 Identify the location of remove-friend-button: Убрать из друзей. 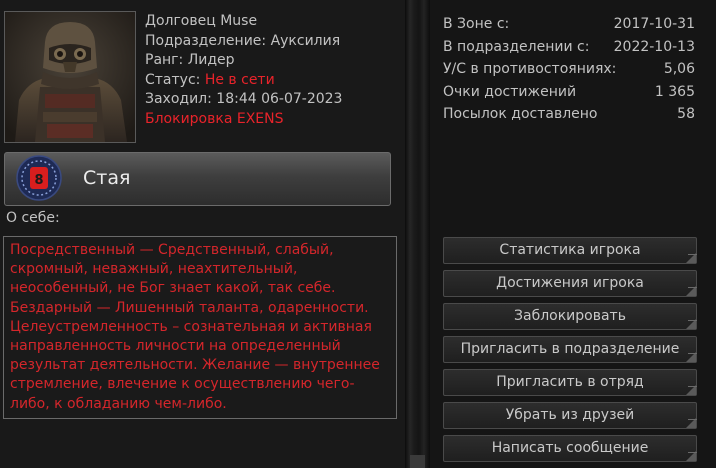
(570, 415).